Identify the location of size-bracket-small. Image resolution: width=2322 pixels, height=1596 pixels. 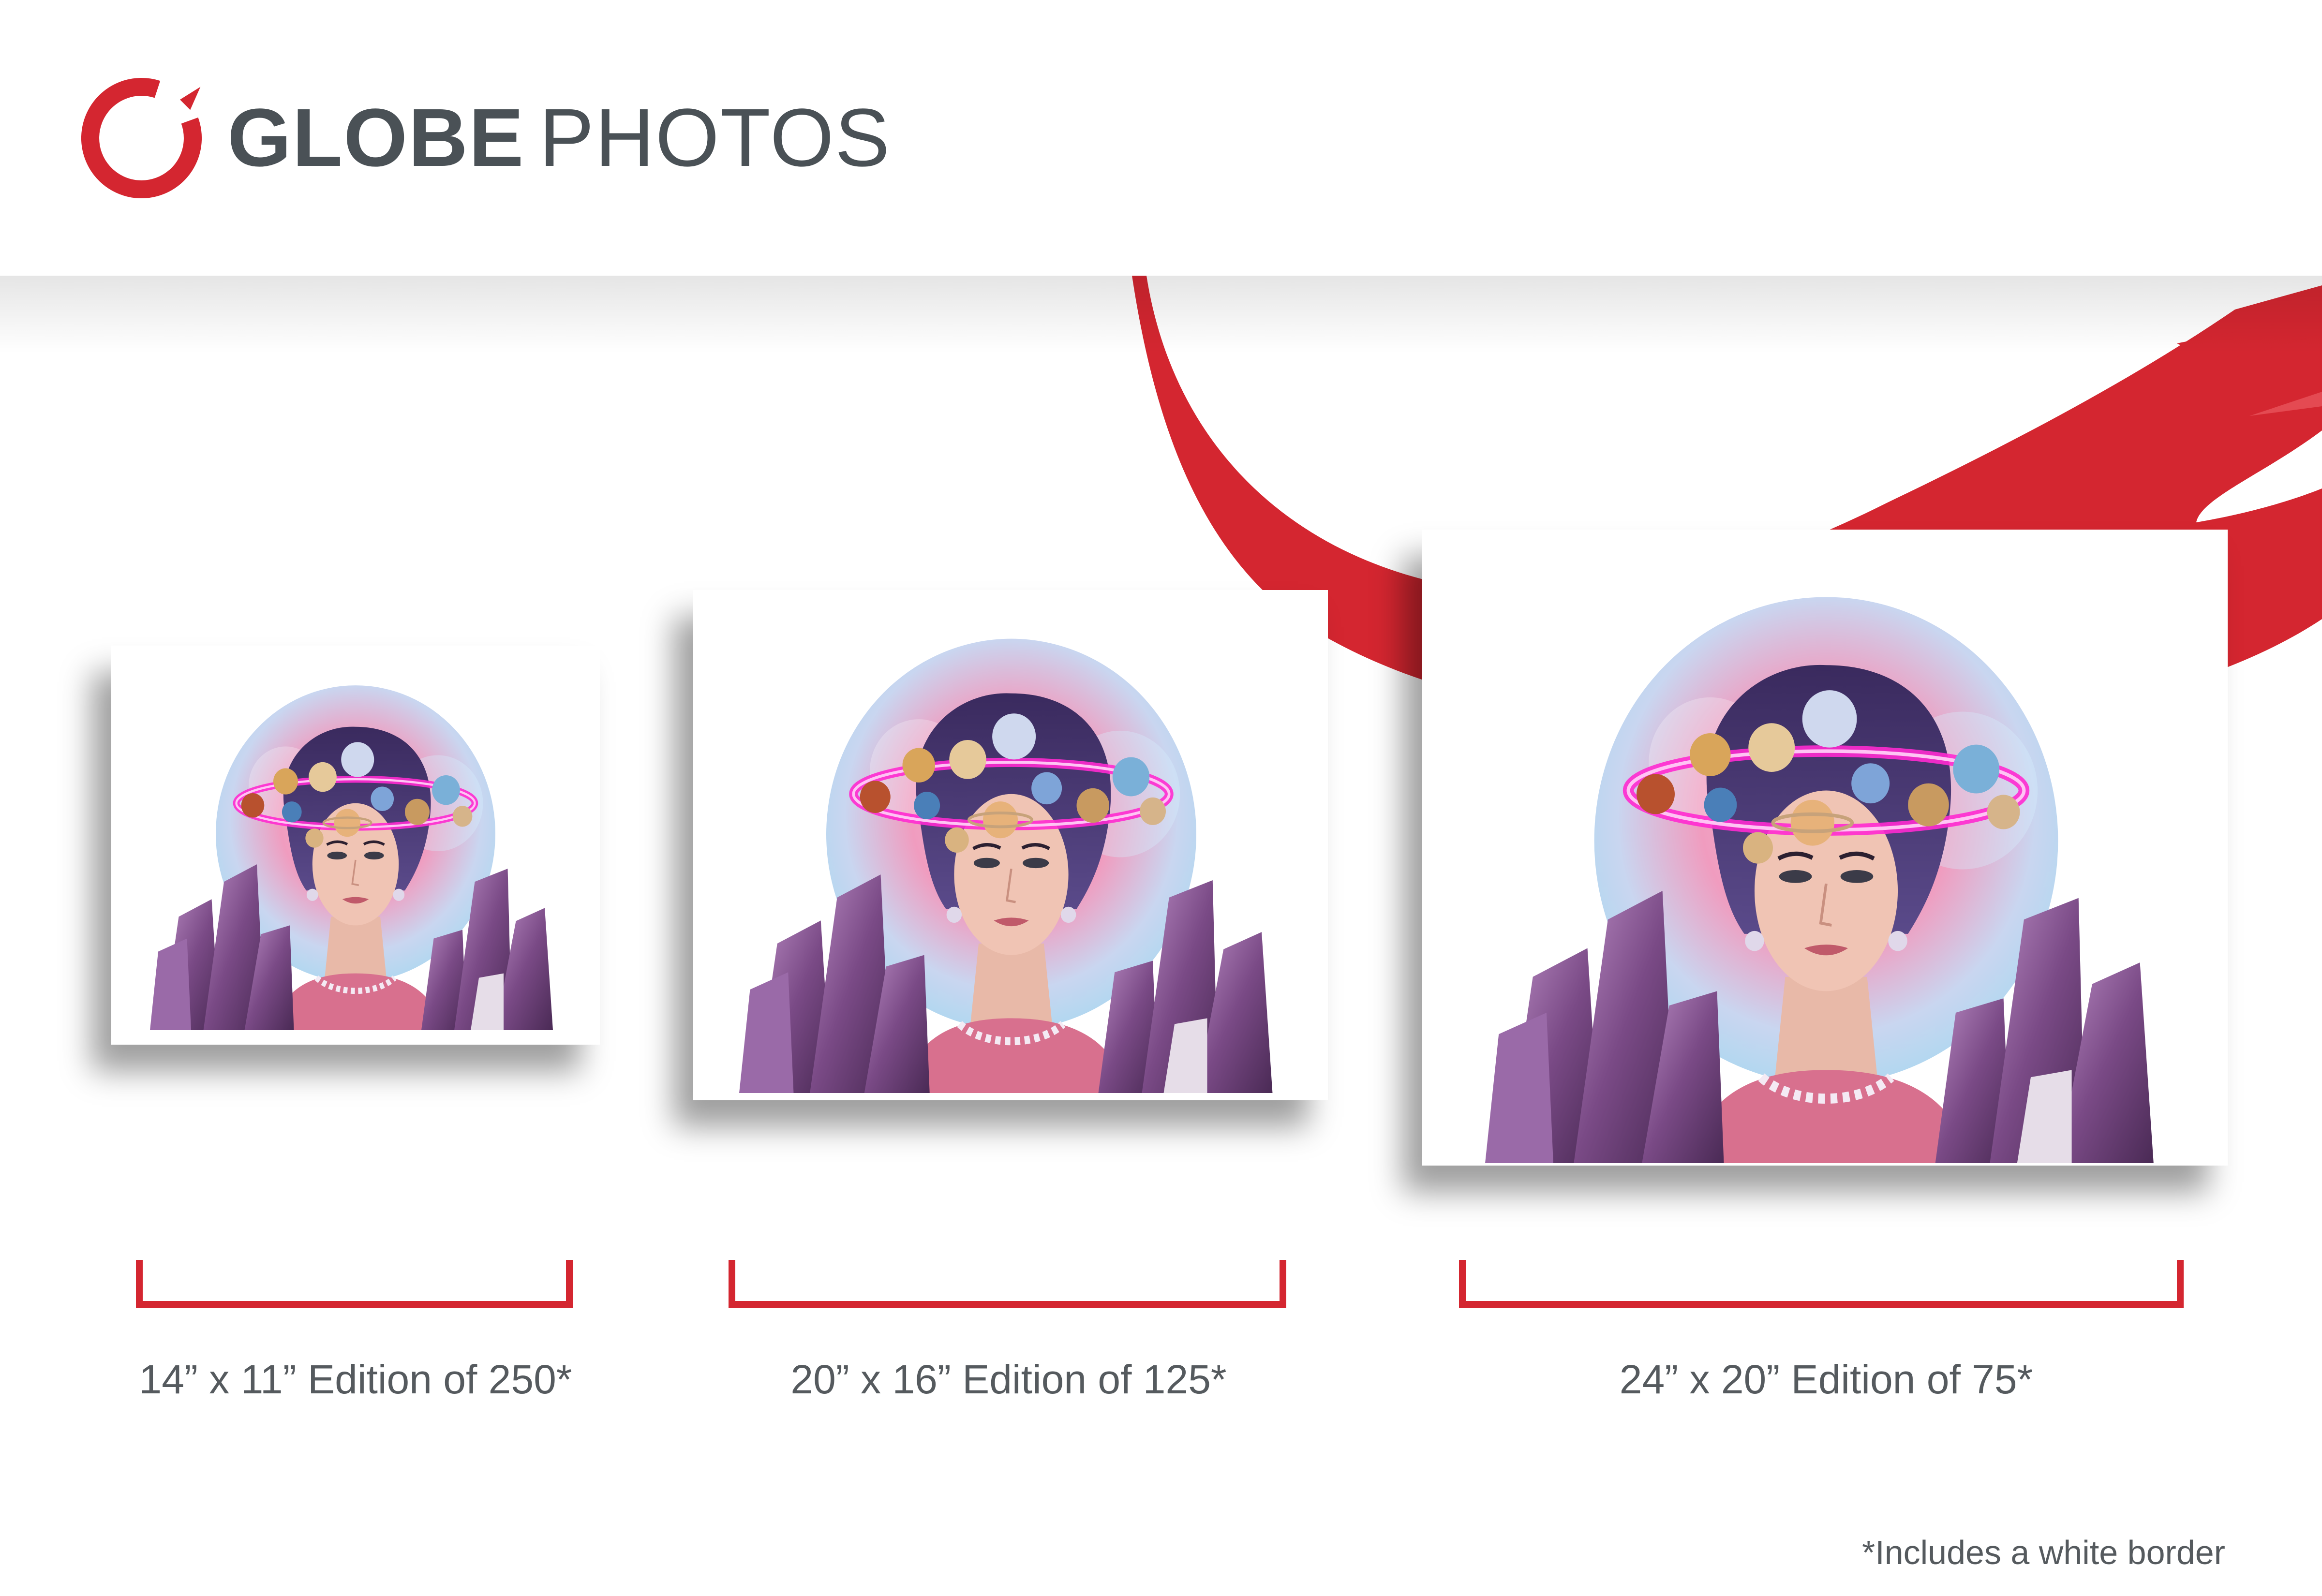
(354, 1284).